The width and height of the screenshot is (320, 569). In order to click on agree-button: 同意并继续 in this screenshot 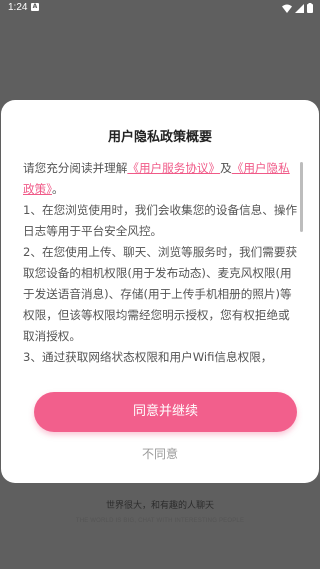, I will do `click(165, 412)`.